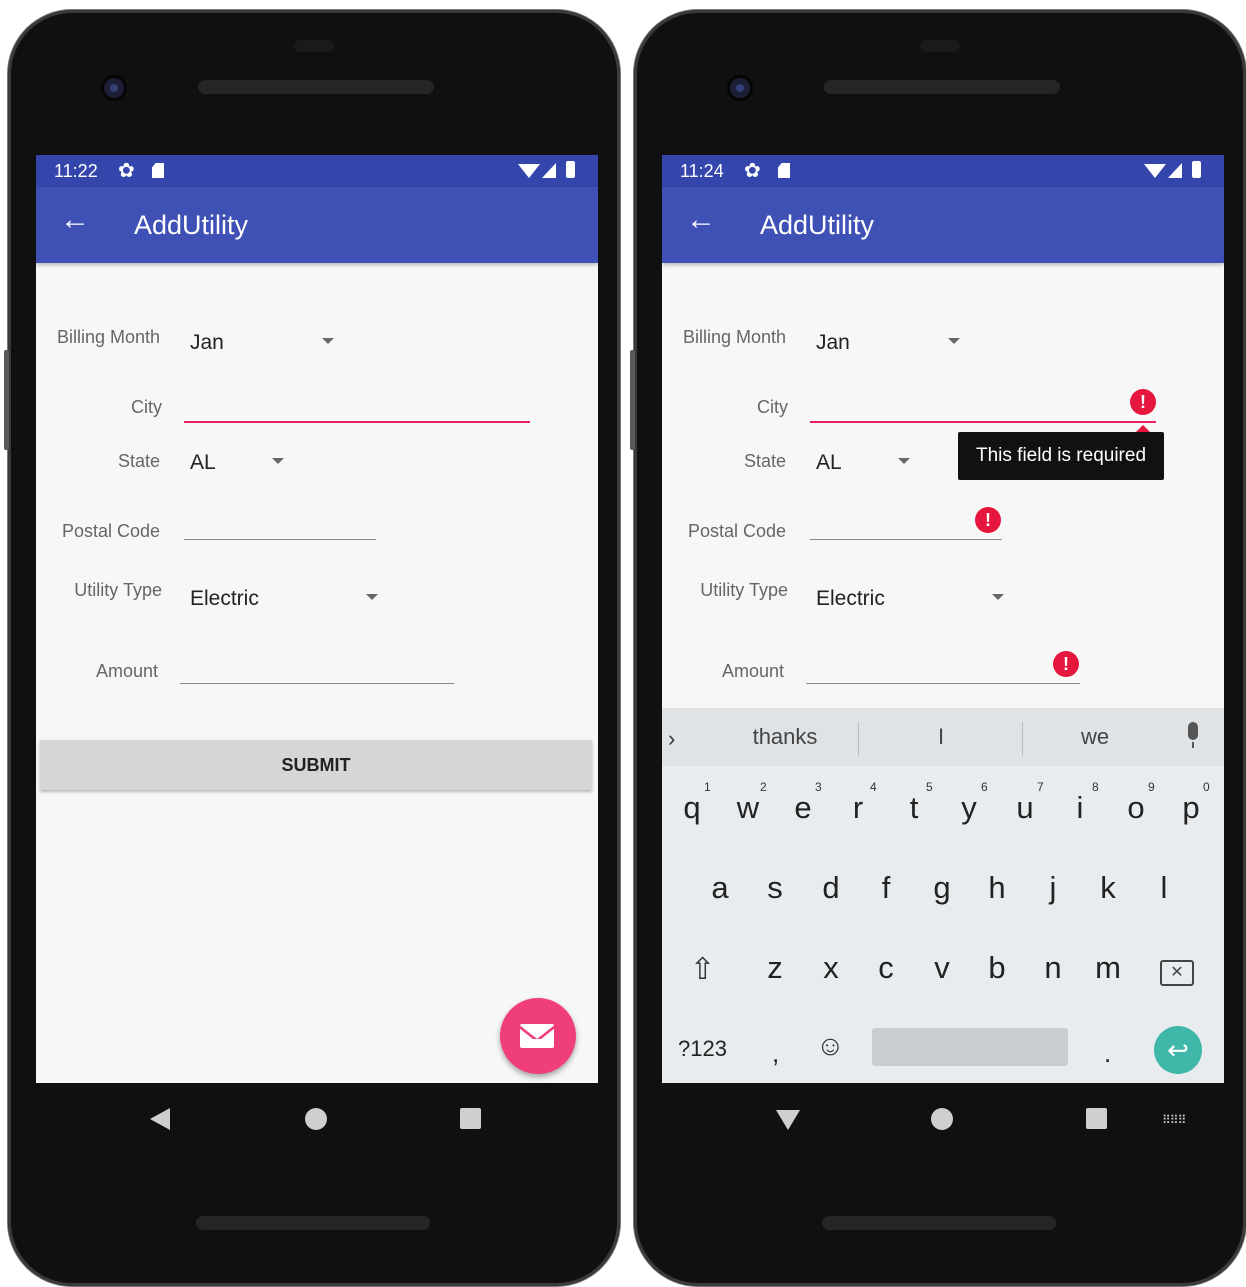 Image resolution: width=1246 pixels, height=1287 pixels. What do you see at coordinates (858, 808) in the screenshot?
I see `key: r` at bounding box center [858, 808].